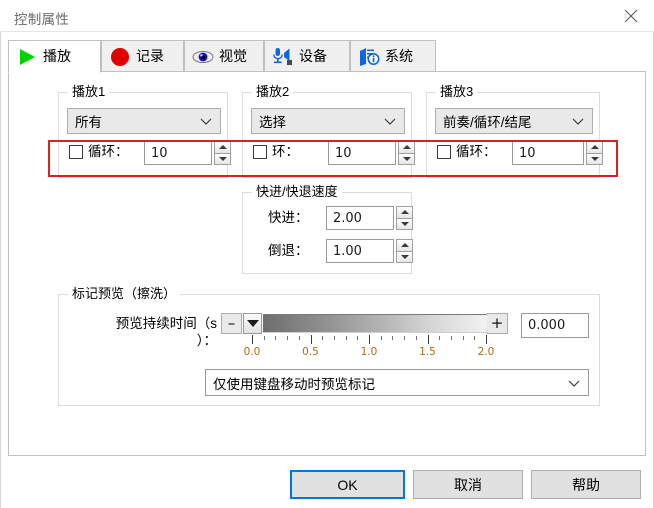 The width and height of the screenshot is (654, 508). What do you see at coordinates (444, 152) in the screenshot?
I see `playback-3-loop-checkbox` at bounding box center [444, 152].